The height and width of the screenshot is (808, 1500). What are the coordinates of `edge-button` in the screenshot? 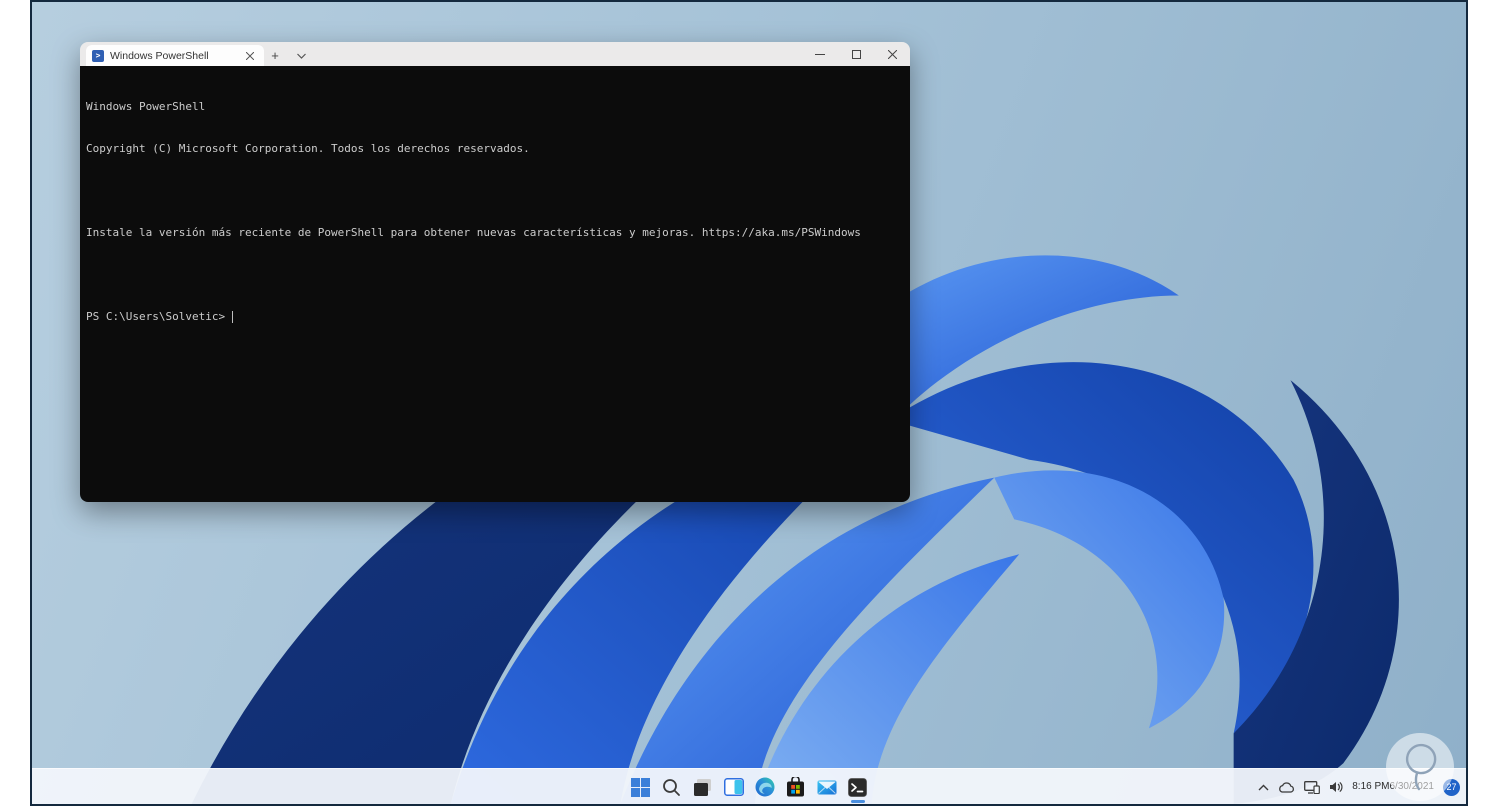 It's located at (764, 787).